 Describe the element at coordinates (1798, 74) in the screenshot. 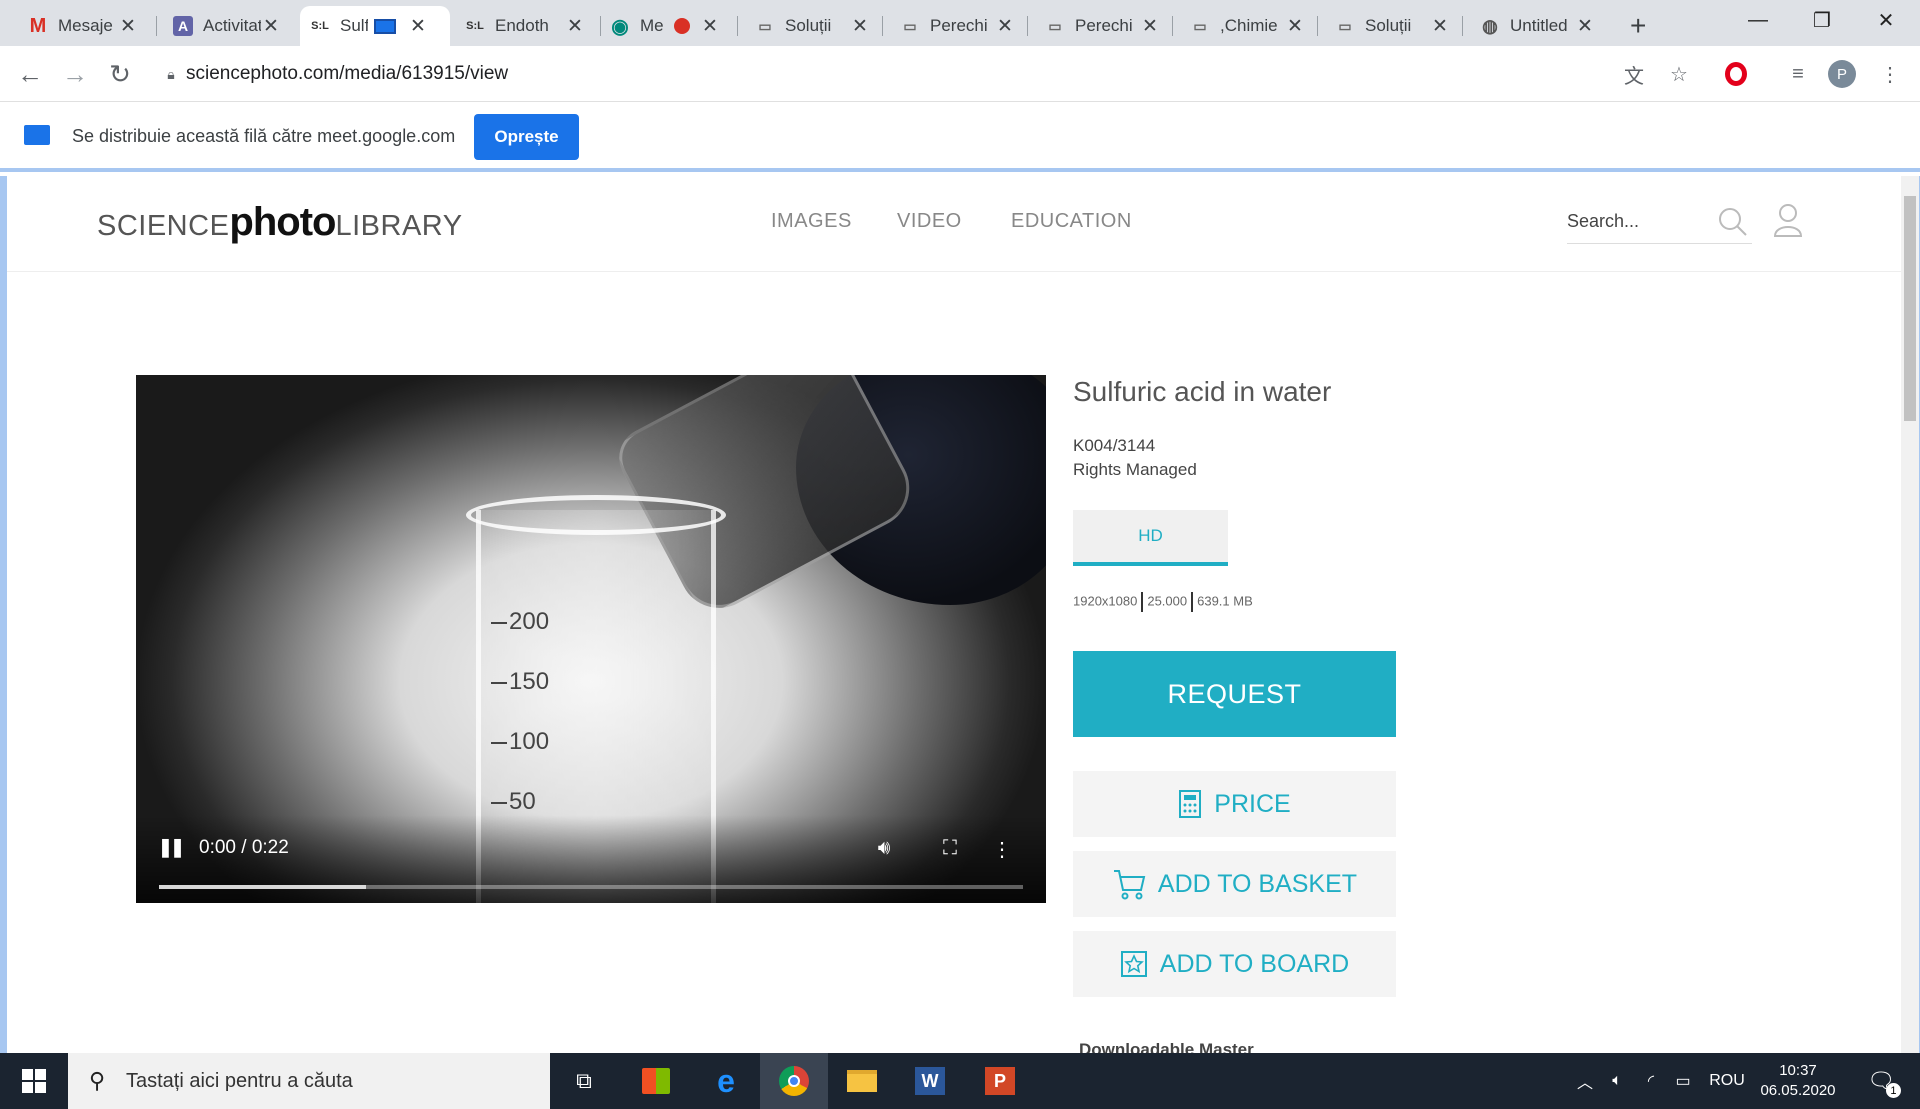

I see `media-control-button: ≡` at that location.